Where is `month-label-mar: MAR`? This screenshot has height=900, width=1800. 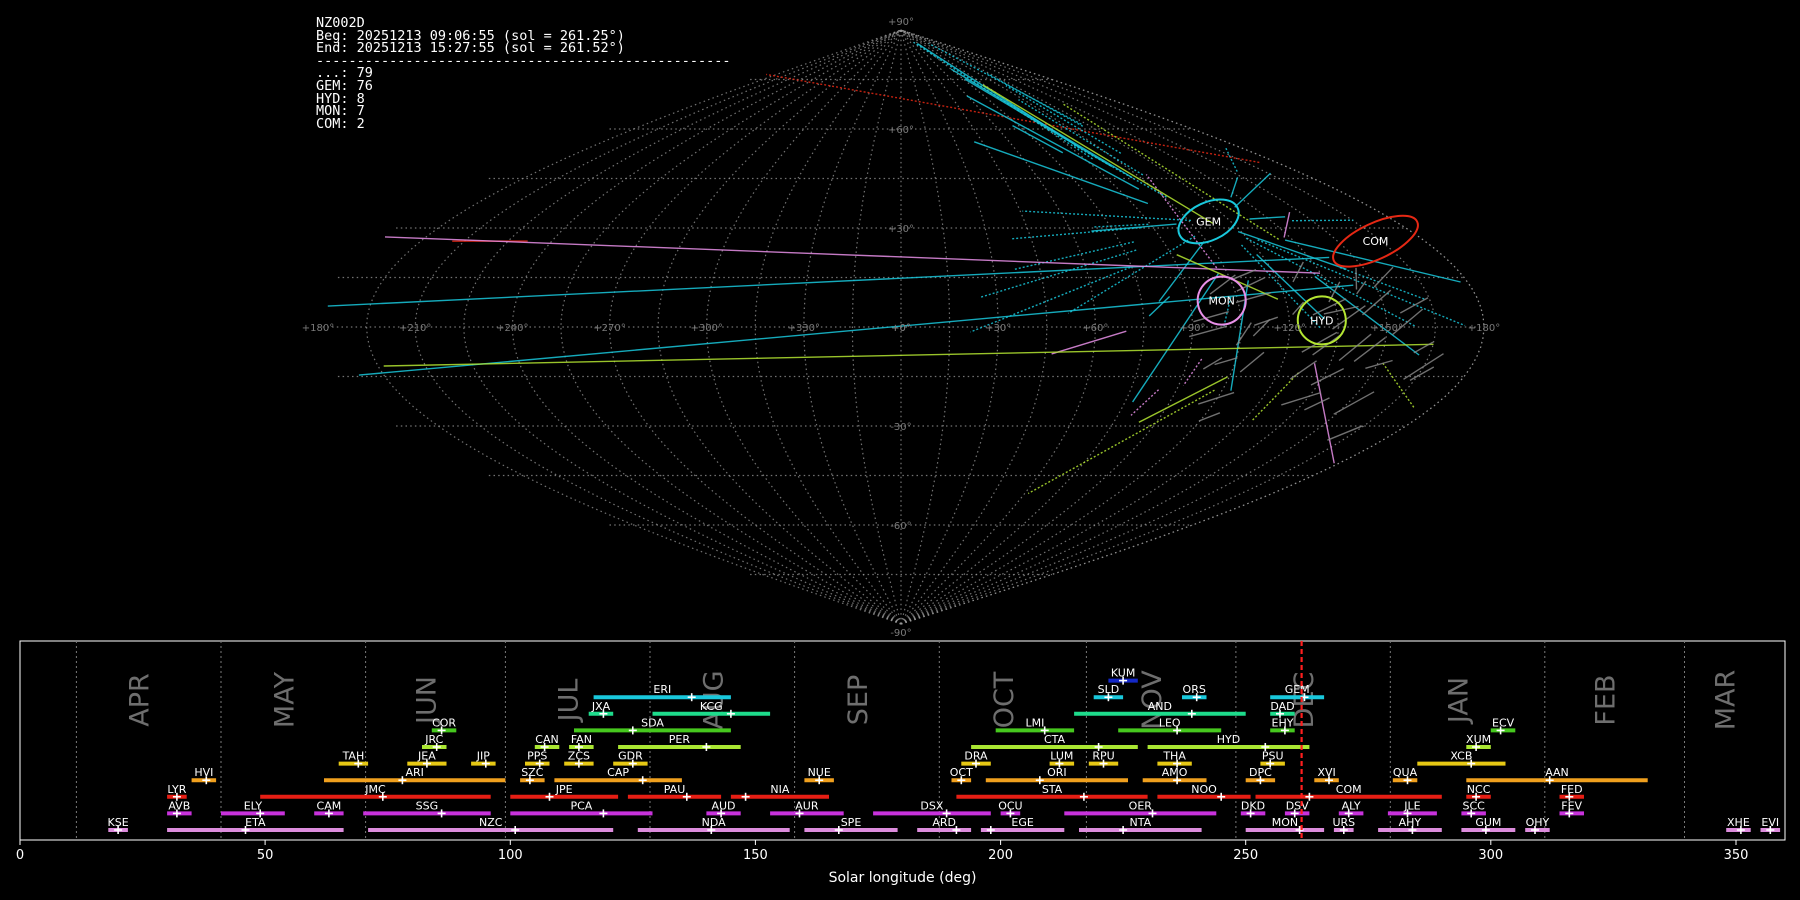 month-label-mar: MAR is located at coordinates (1726, 700).